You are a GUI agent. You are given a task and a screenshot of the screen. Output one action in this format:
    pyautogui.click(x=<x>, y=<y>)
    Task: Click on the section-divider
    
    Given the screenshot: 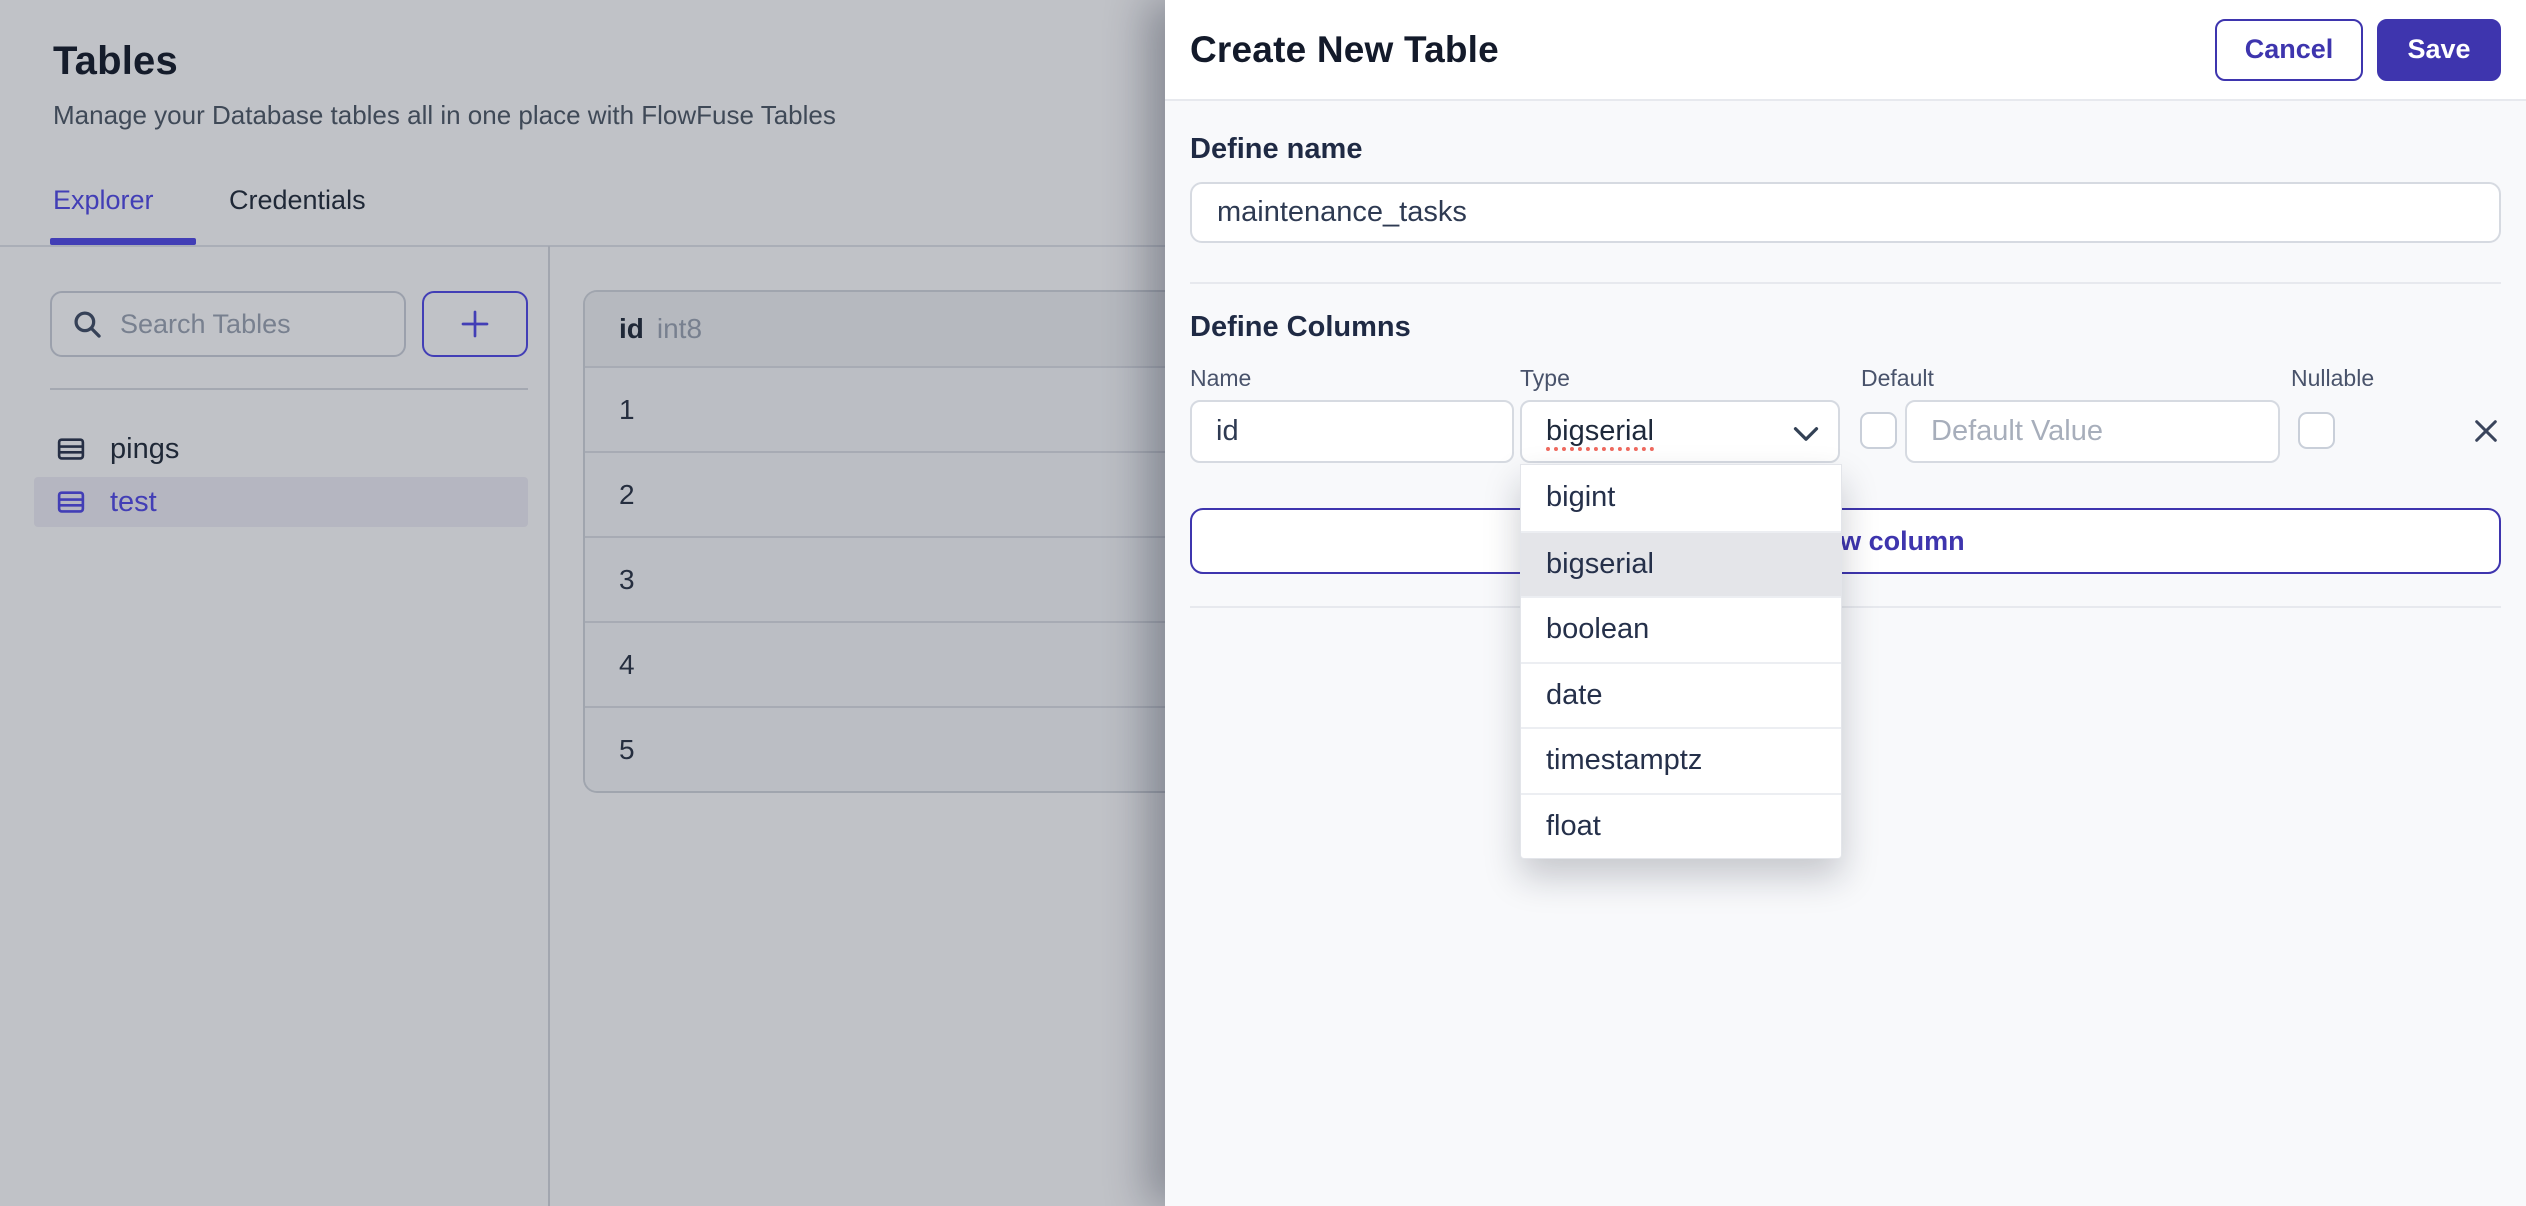 What is the action you would take?
    pyautogui.click(x=1845, y=283)
    